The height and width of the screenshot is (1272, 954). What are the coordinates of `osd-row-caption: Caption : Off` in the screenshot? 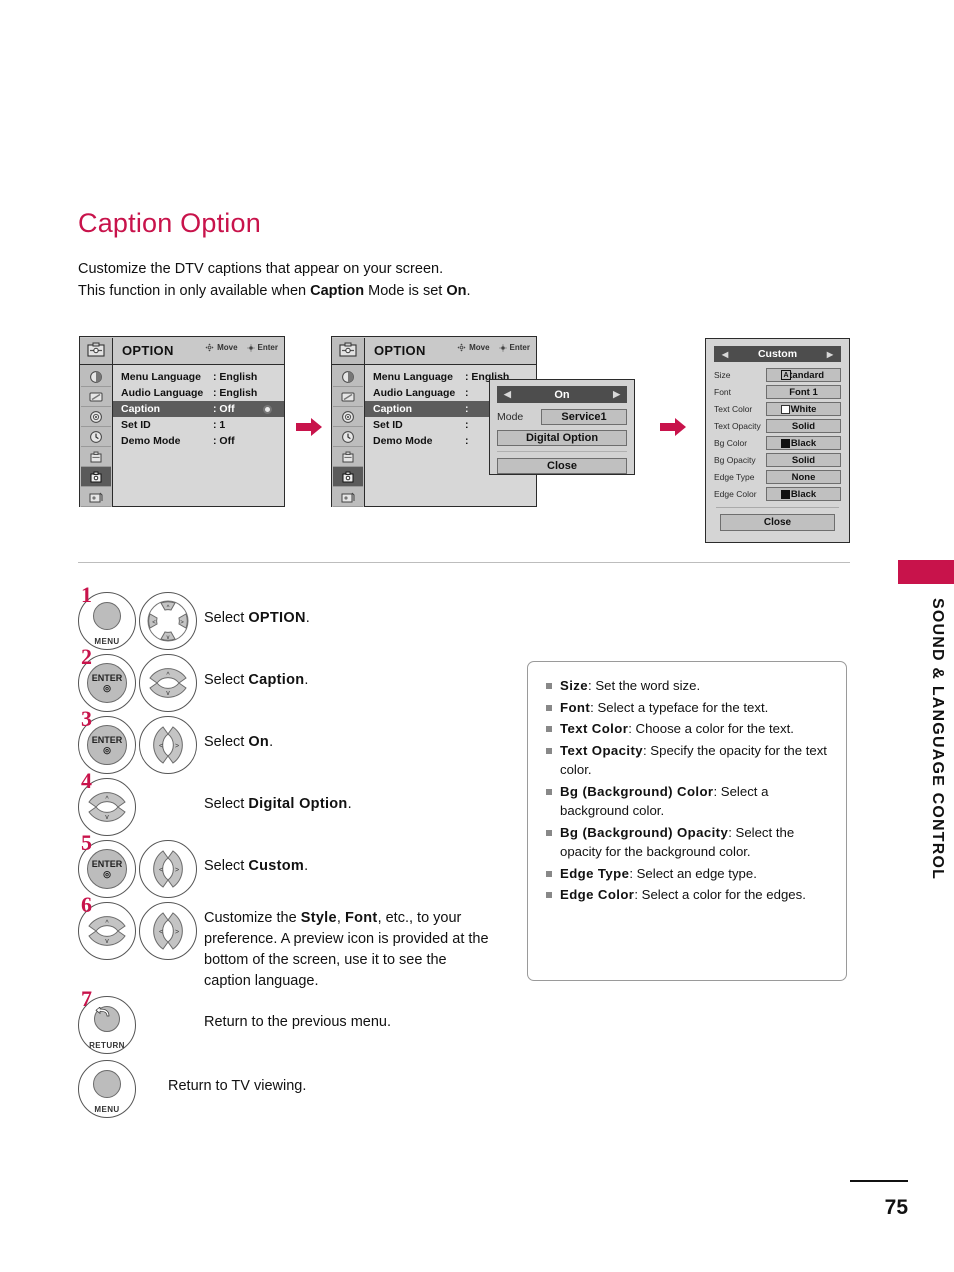 It's located at (198, 409).